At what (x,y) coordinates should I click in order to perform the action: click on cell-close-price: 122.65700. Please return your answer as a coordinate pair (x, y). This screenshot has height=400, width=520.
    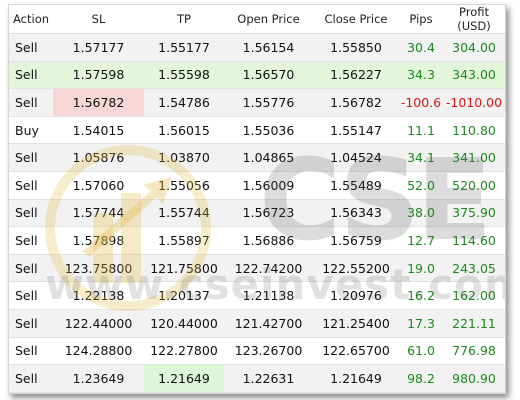
    Looking at the image, I should click on (356, 351).